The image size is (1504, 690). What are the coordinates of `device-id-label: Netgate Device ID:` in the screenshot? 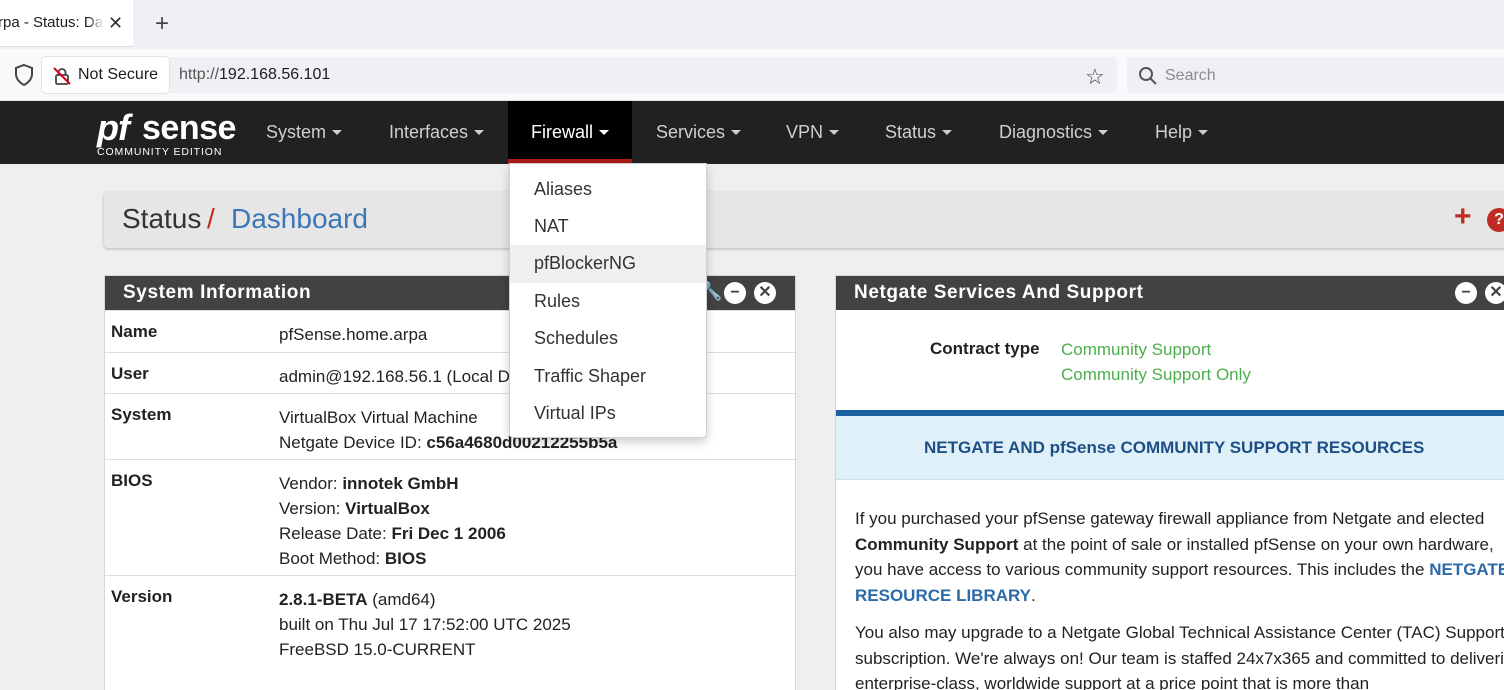 It's located at (353, 442).